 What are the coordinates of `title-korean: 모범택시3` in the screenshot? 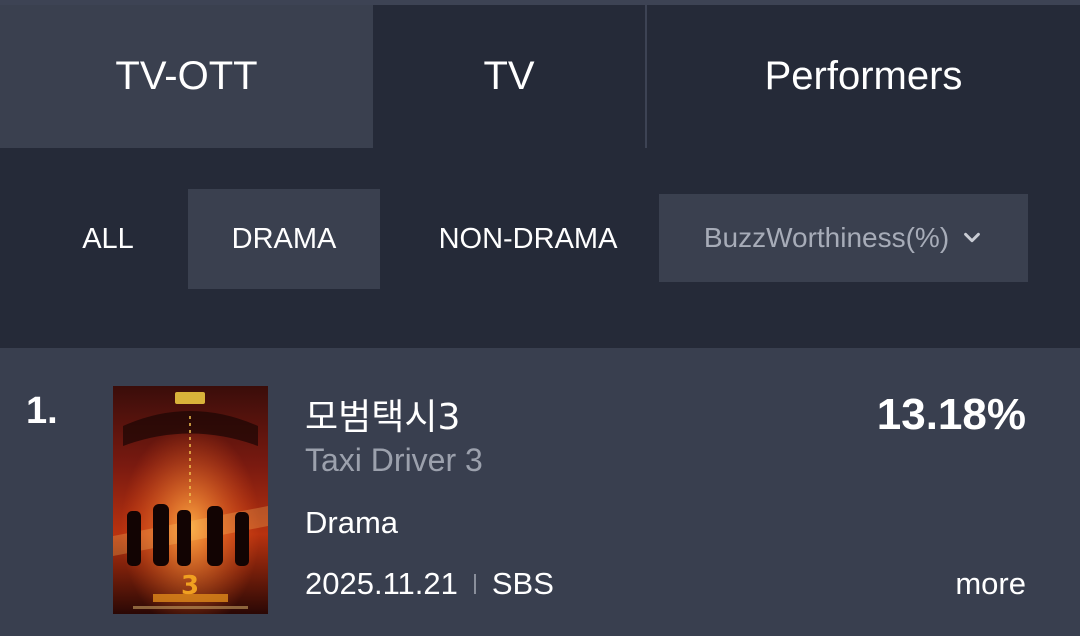 It's located at (382, 414).